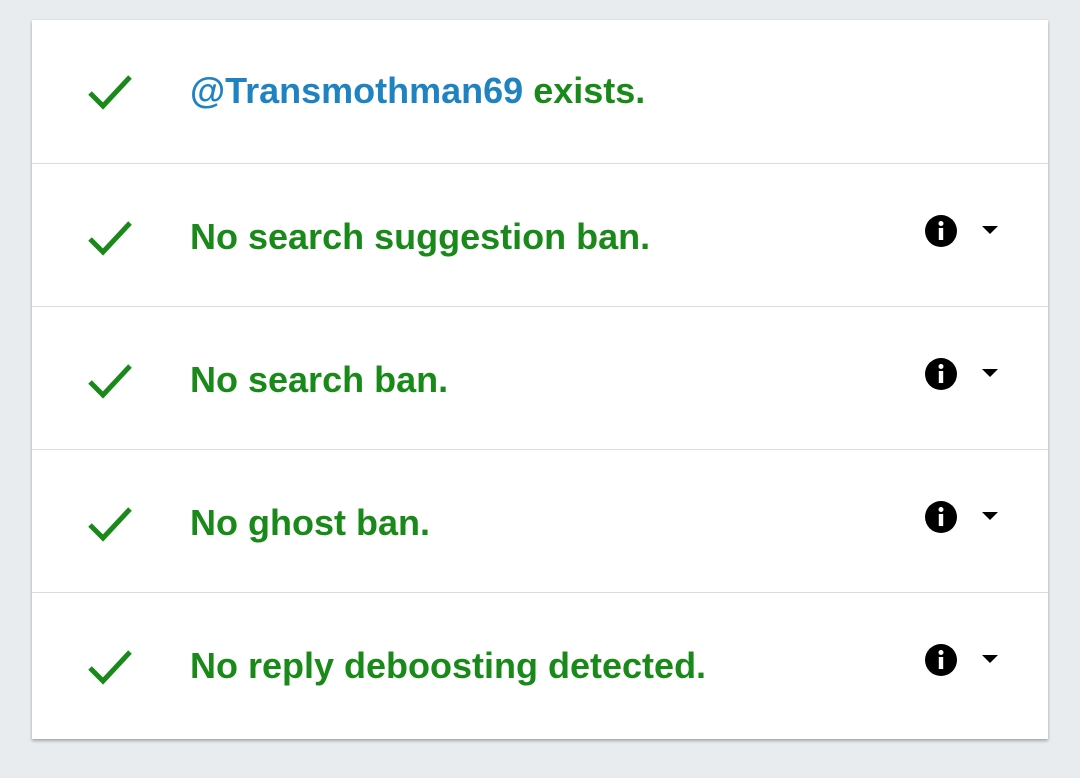 Image resolution: width=1080 pixels, height=778 pixels. Describe the element at coordinates (420, 236) in the screenshot. I see `result-message: No search suggestion ban.` at that location.